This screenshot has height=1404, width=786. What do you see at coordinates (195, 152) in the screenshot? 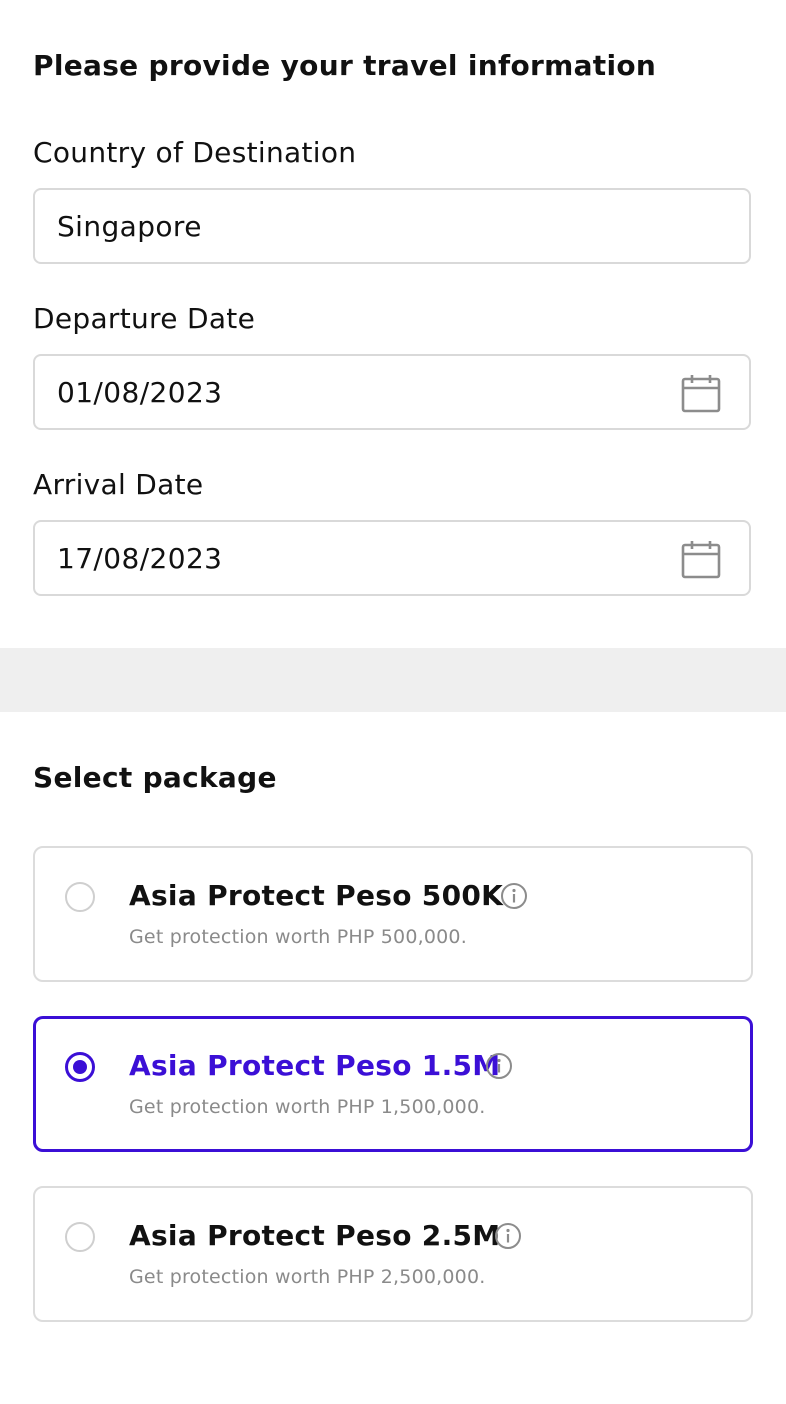
I see `country-label: Country of Destination` at bounding box center [195, 152].